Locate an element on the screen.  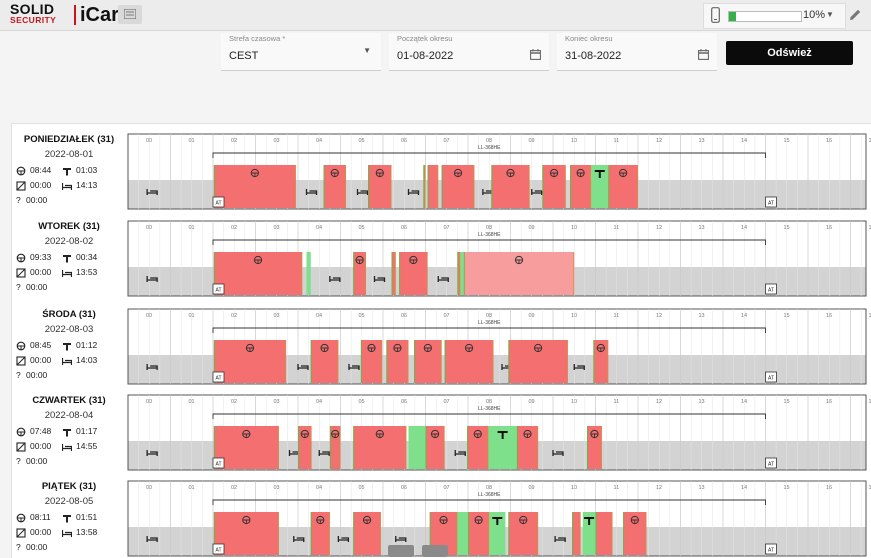
period-end-field: Koniec okresu 31-08-2022 is located at coordinates (637, 52).